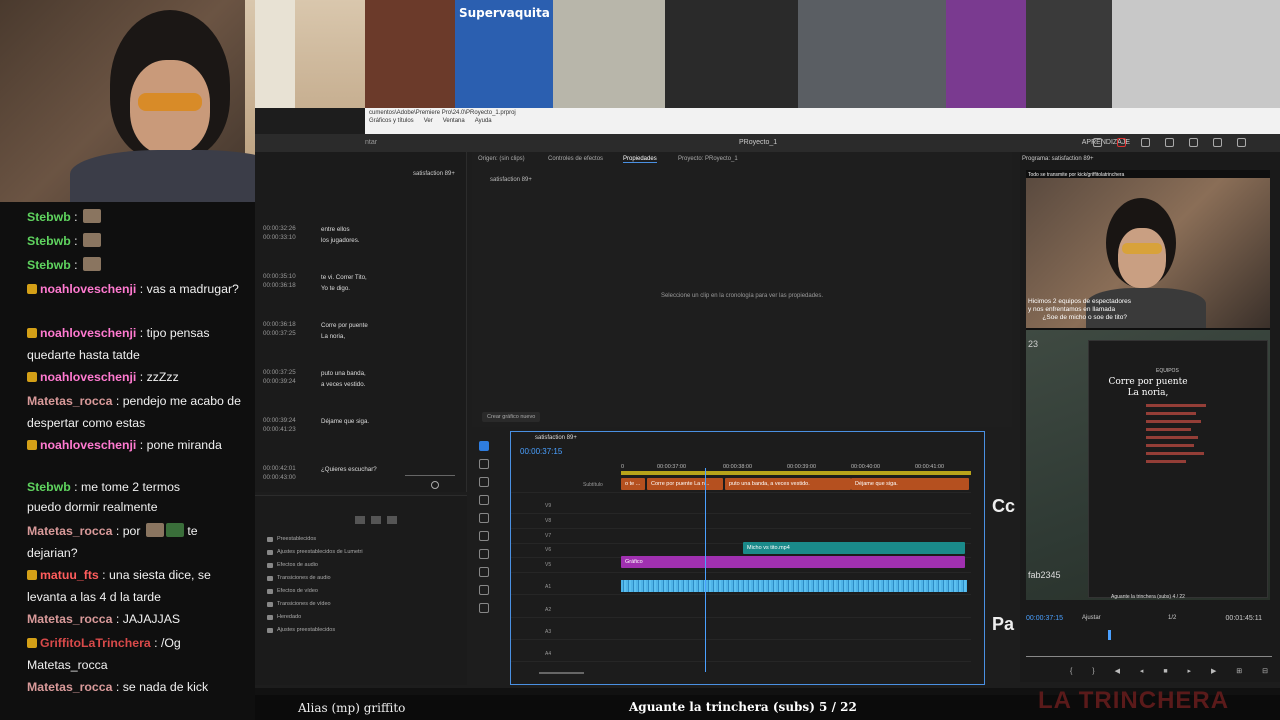 The height and width of the screenshot is (720, 1280). Describe the element at coordinates (315, 552) in the screenshot. I see `effects-folder: Ajustes preestablecidos de Lumetri` at that location.